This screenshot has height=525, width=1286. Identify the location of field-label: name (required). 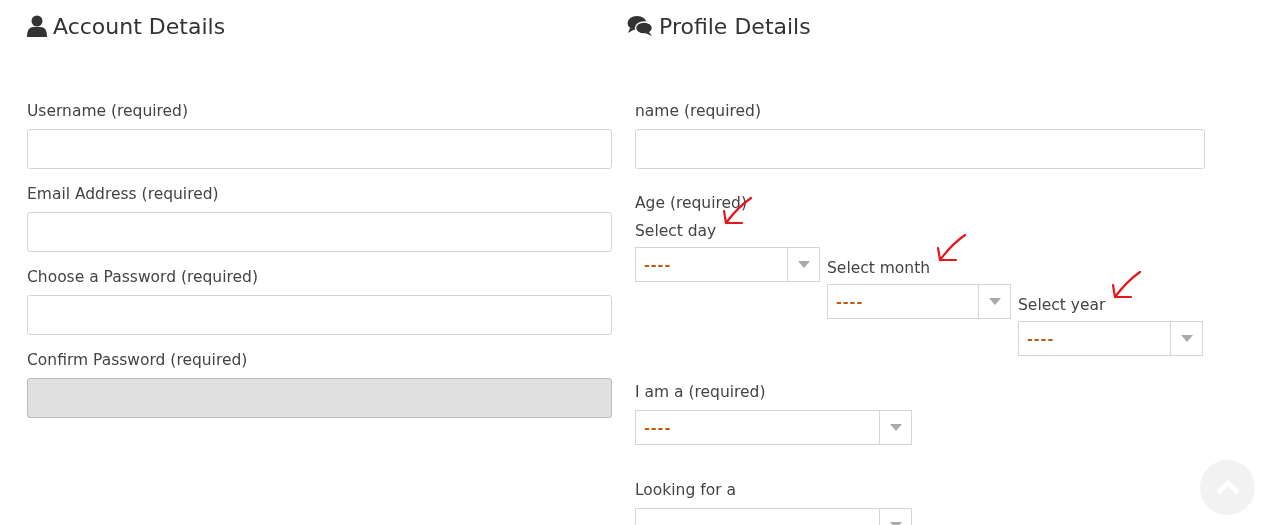
(698, 111).